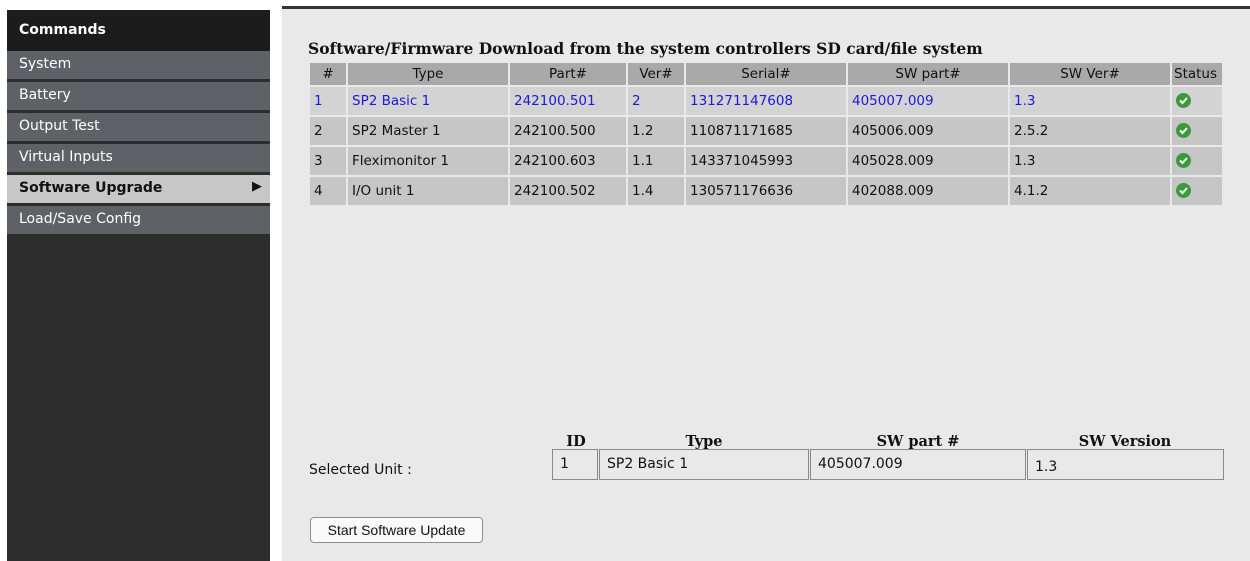 This screenshot has width=1250, height=561. Describe the element at coordinates (928, 161) in the screenshot. I see `cell-sw-part: 405028.009` at that location.